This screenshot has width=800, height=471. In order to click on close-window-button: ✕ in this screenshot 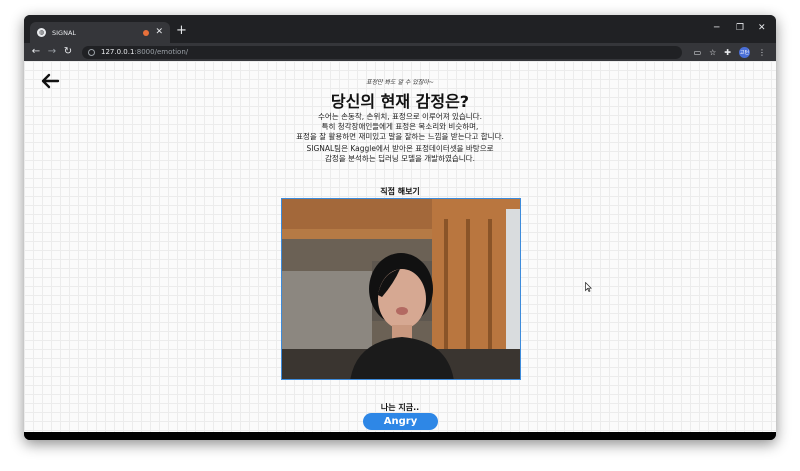, I will do `click(762, 28)`.